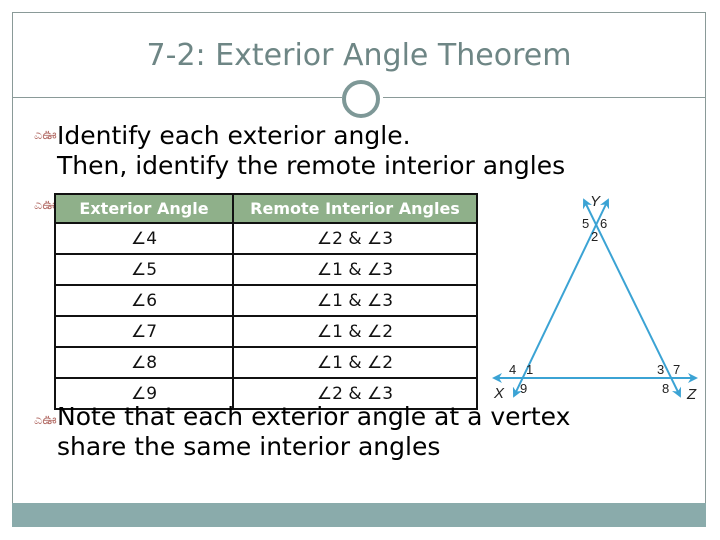 Image resolution: width=720 pixels, height=540 pixels. I want to click on vertex-label-z: Z, so click(691, 394).